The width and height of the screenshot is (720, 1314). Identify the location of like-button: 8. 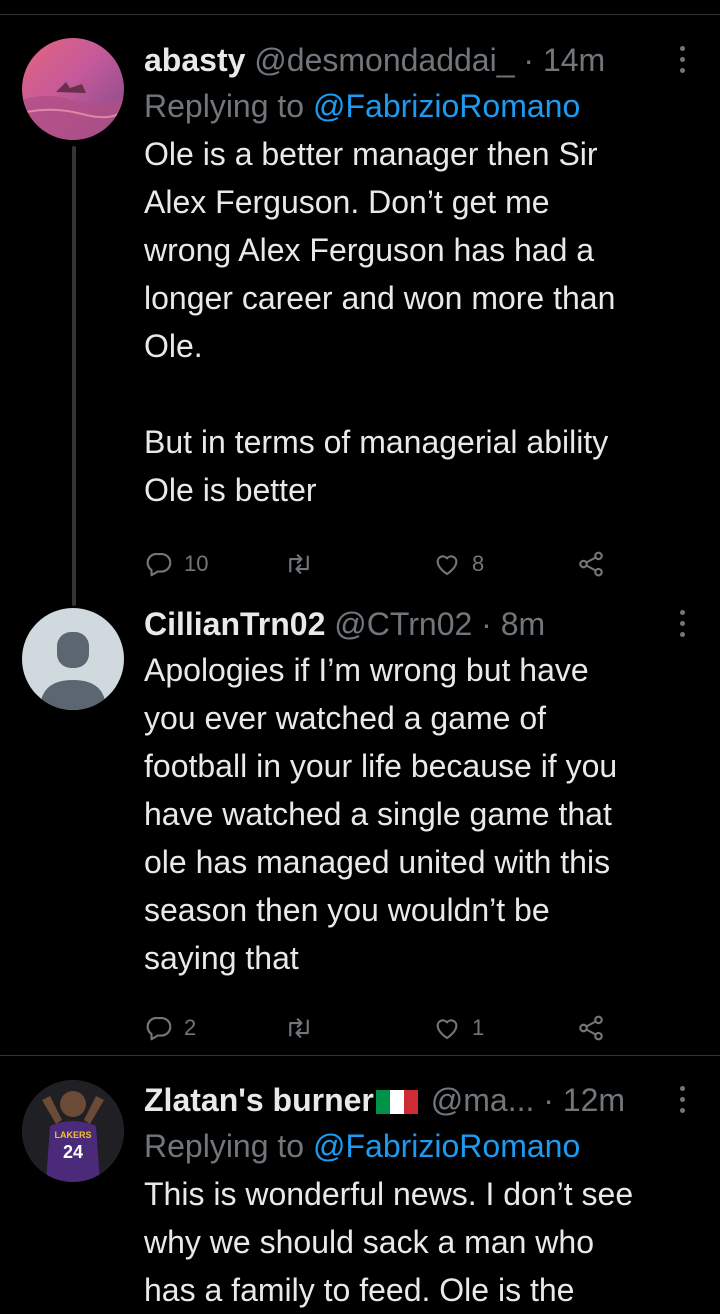
(458, 564).